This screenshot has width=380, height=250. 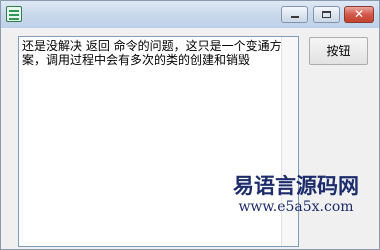 What do you see at coordinates (296, 185) in the screenshot?
I see `watermark-title: 易语言源码网` at bounding box center [296, 185].